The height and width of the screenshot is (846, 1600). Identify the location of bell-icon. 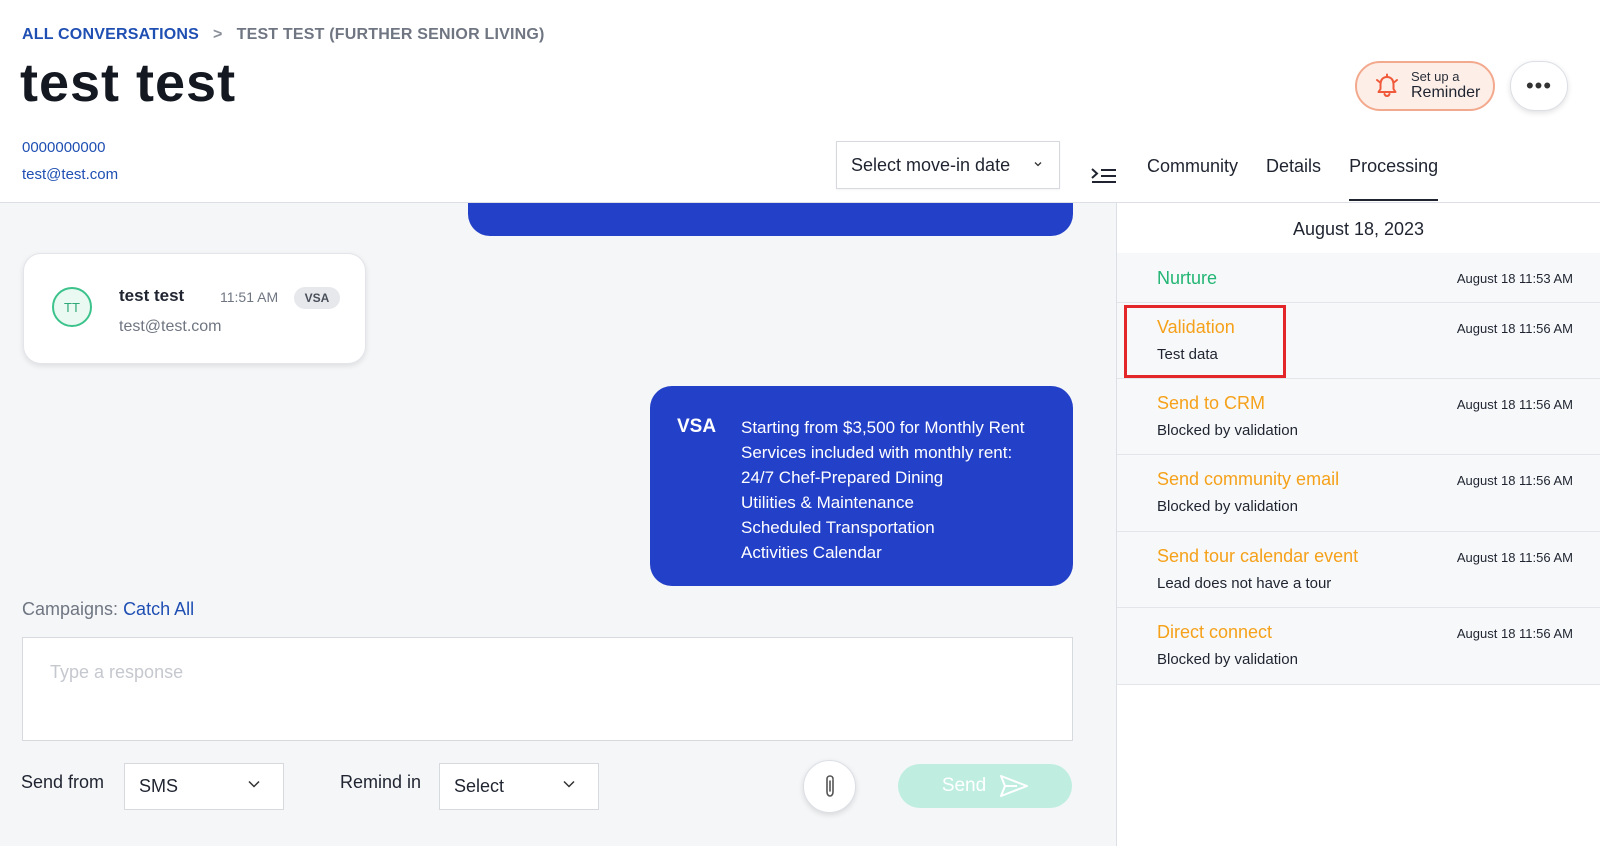
(1387, 85).